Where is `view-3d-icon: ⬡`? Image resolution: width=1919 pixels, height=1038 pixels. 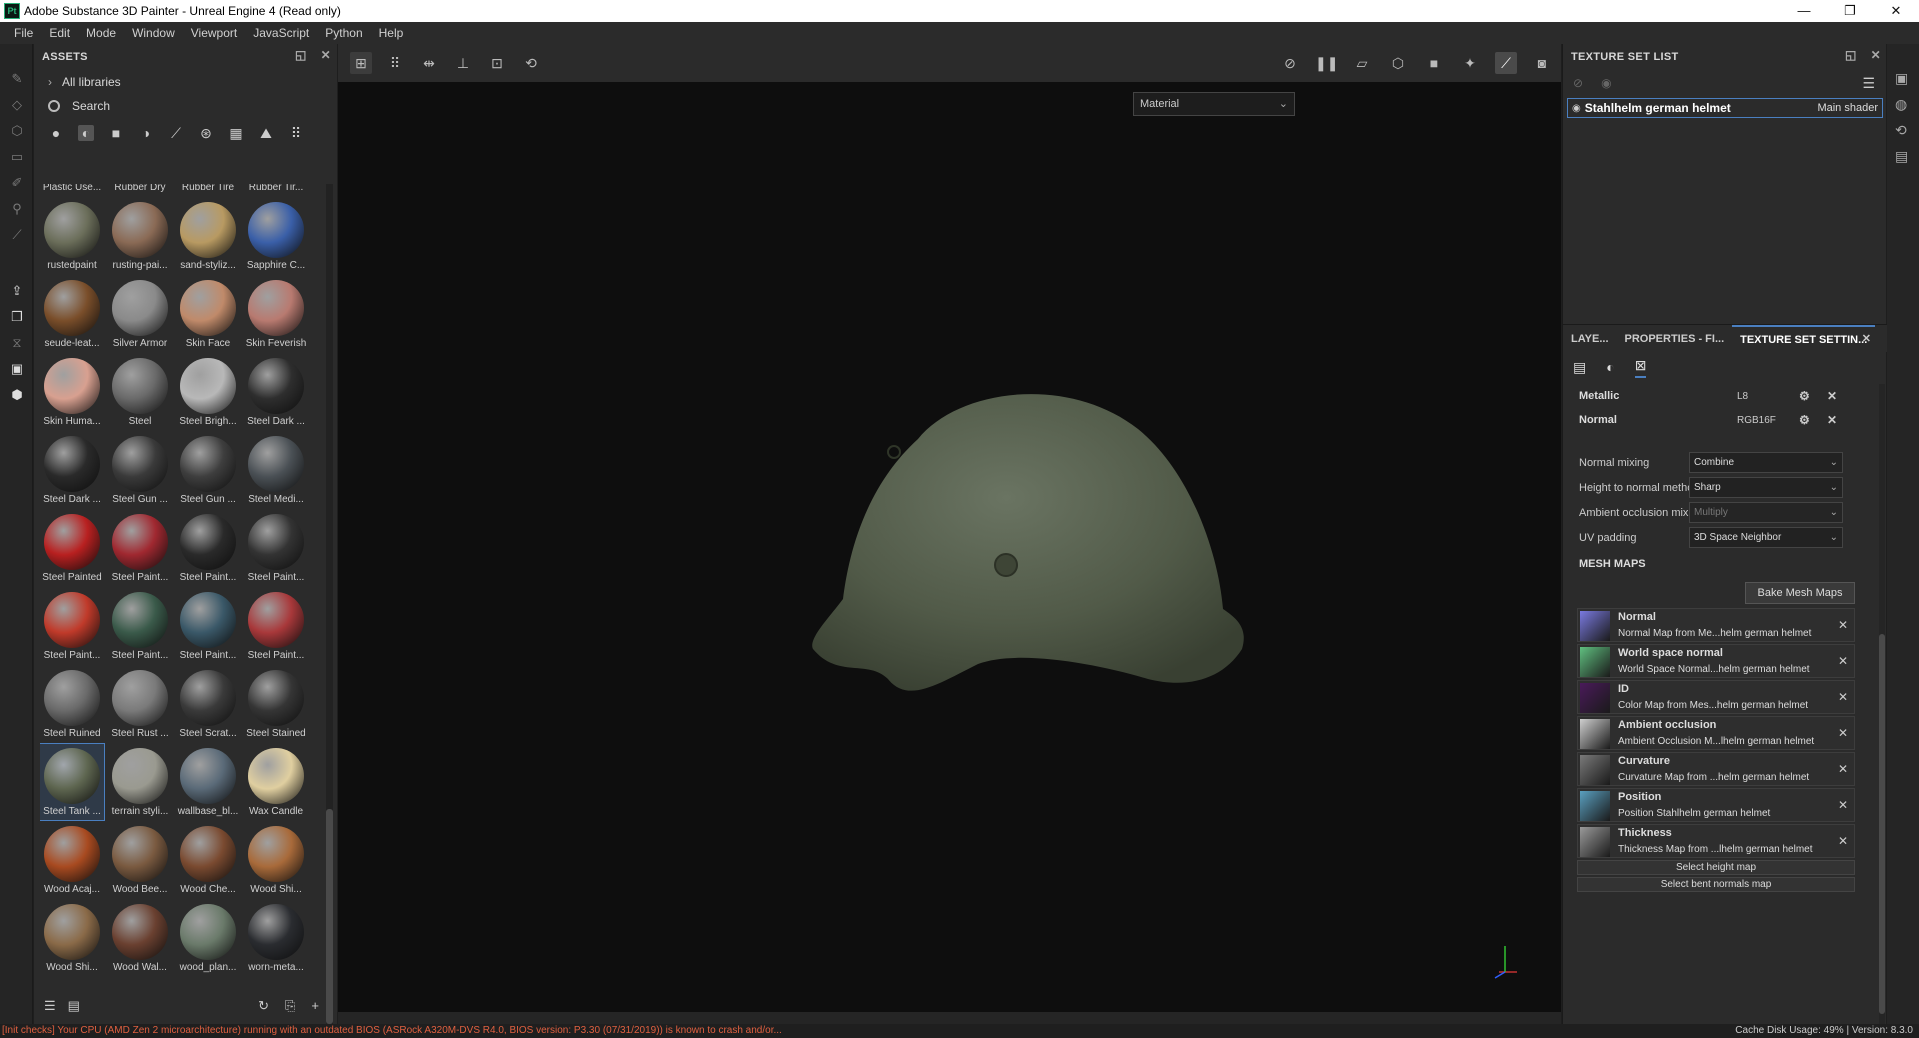 view-3d-icon: ⬡ is located at coordinates (1398, 63).